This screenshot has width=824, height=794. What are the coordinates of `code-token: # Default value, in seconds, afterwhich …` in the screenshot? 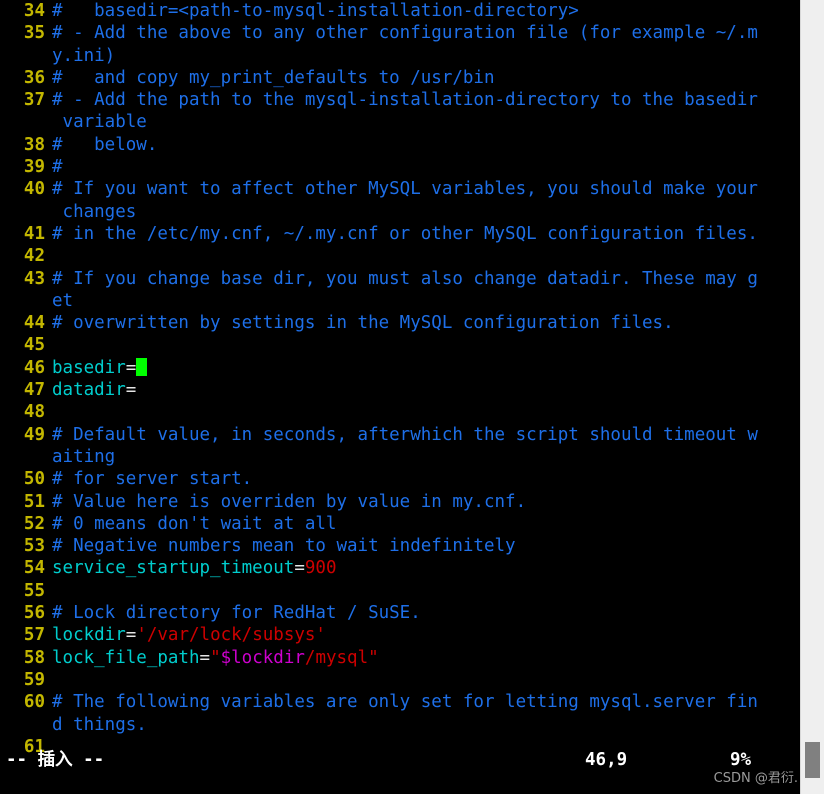 It's located at (405, 434).